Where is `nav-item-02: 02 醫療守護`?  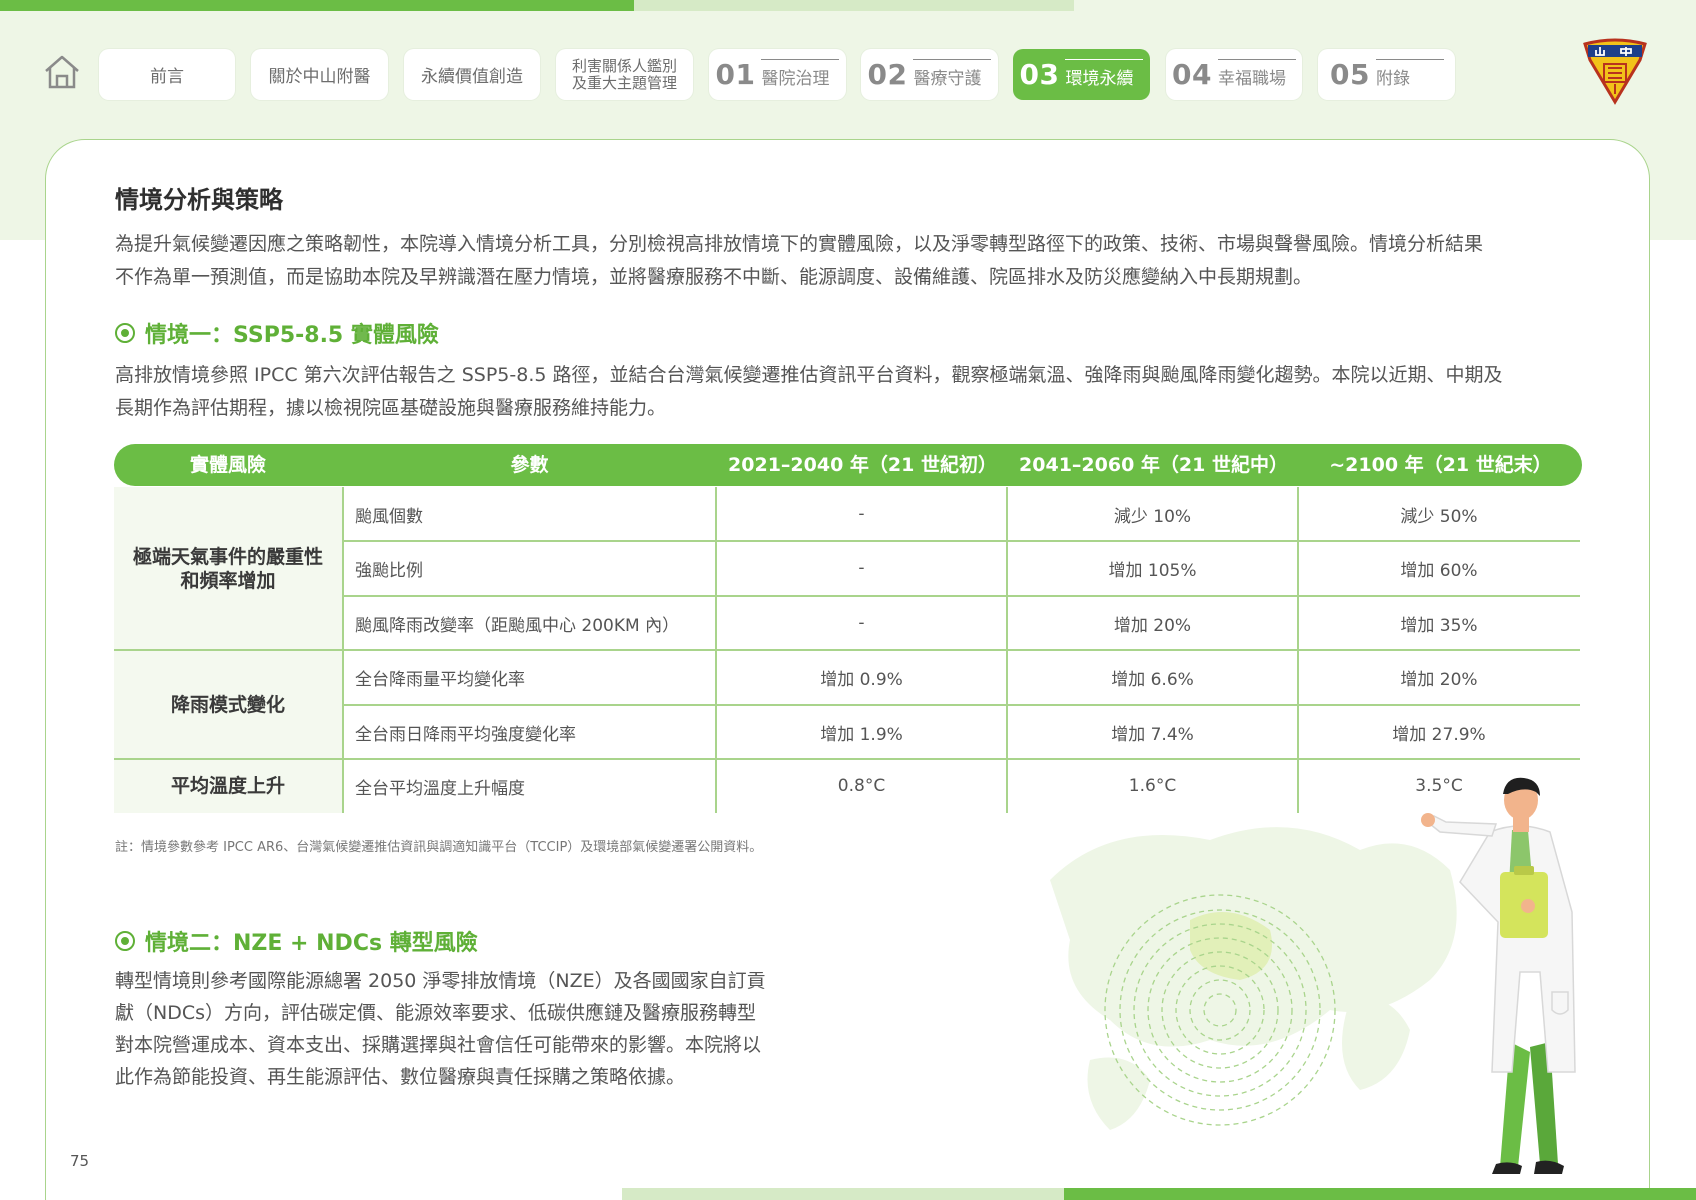 nav-item-02: 02 醫療守護 is located at coordinates (929, 74).